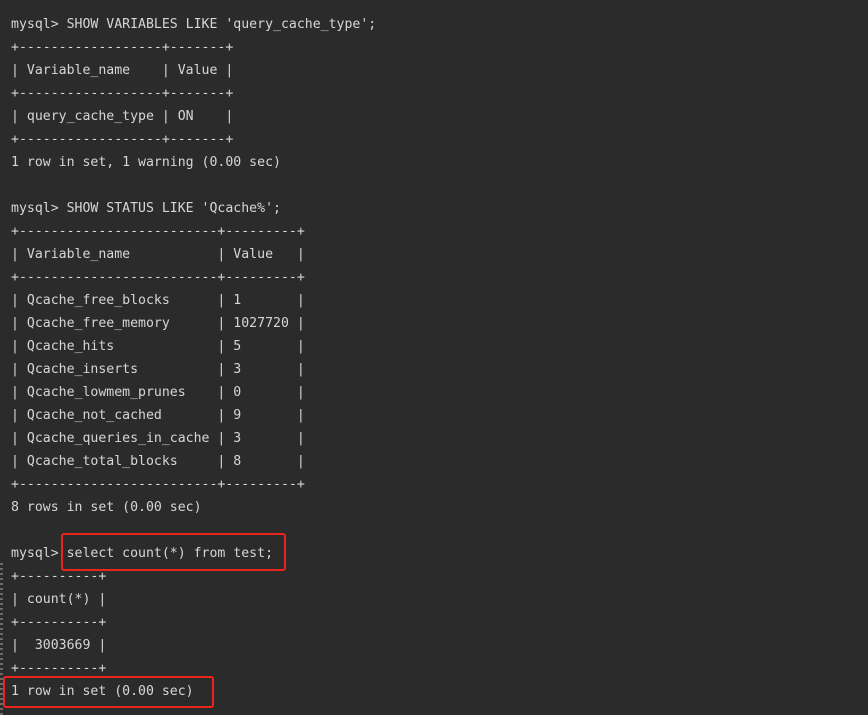  Describe the element at coordinates (108, 692) in the screenshot. I see `highlight-box-result` at that location.